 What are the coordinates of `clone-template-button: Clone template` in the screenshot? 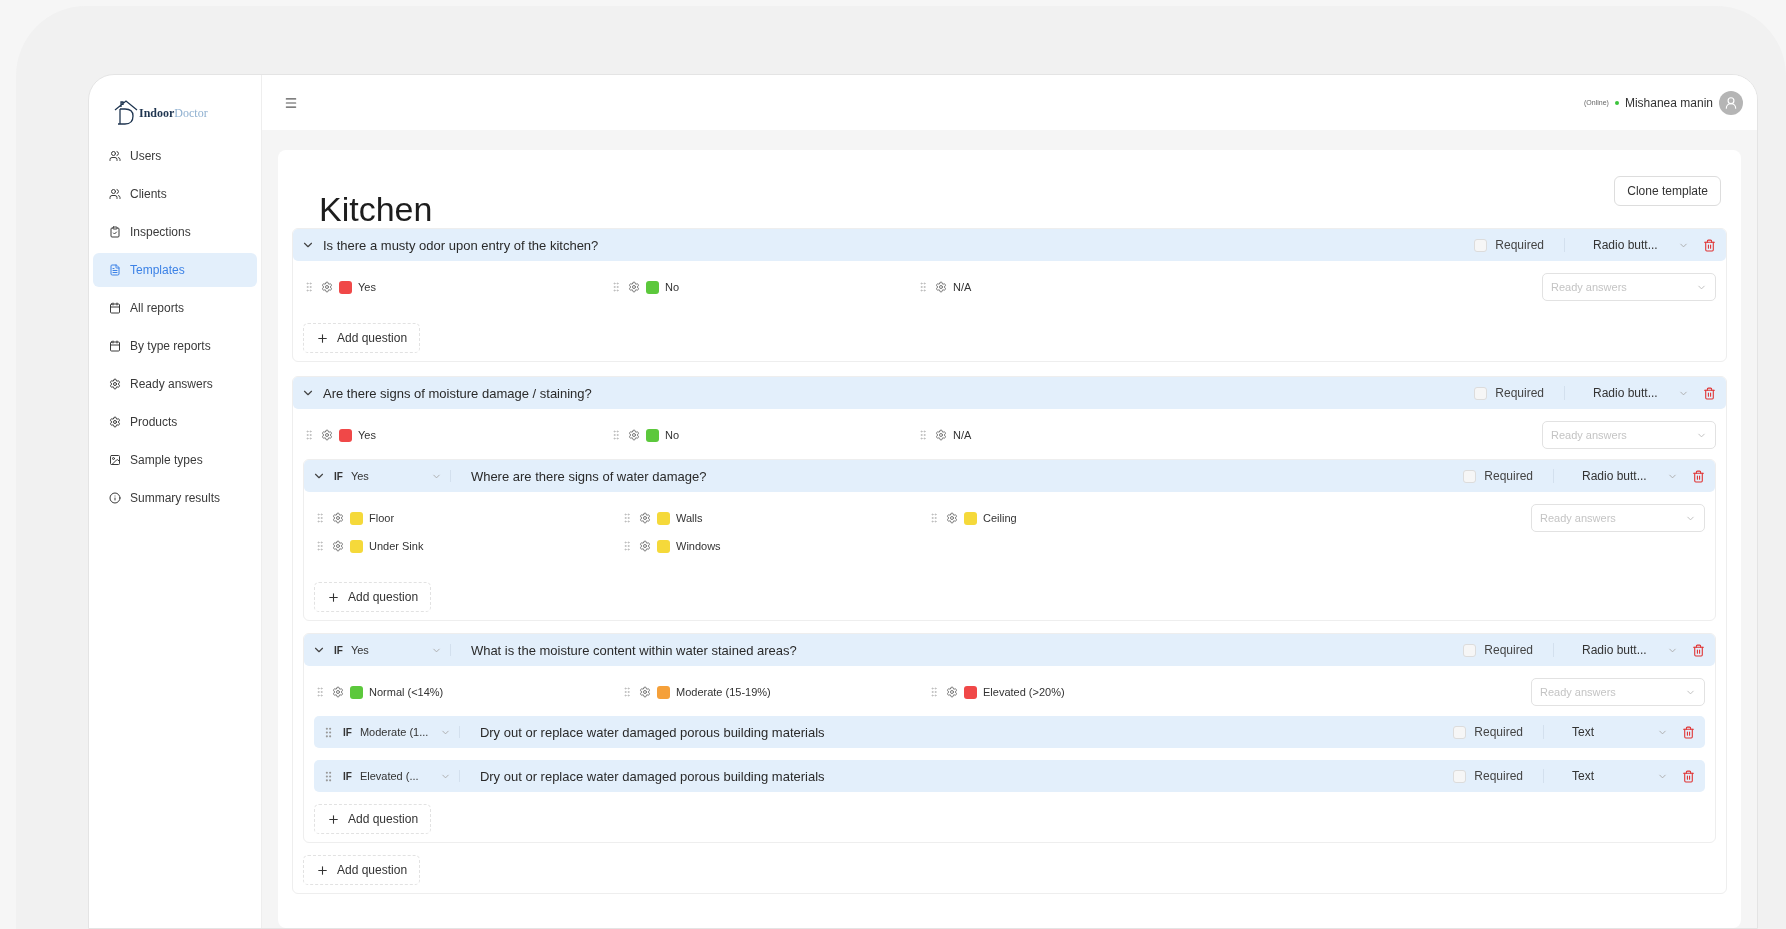 It's located at (1667, 191).